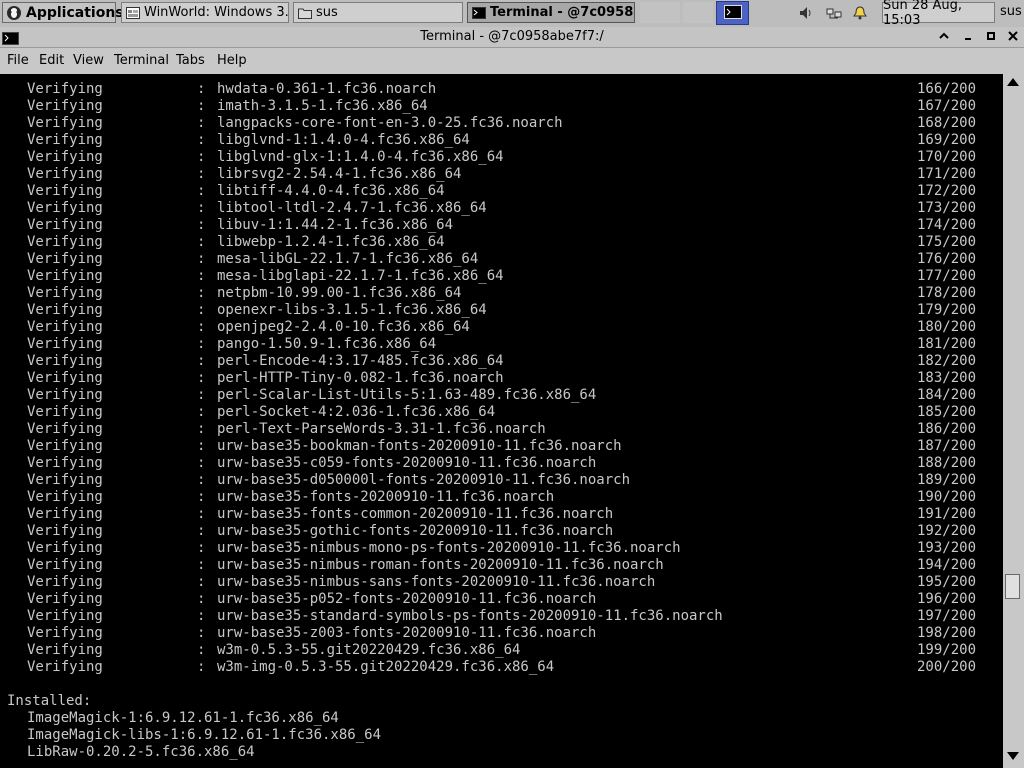  What do you see at coordinates (360, 276) in the screenshot?
I see `verify-package: mesa-libglapi-22.1.7-1.fc36.x86_64` at bounding box center [360, 276].